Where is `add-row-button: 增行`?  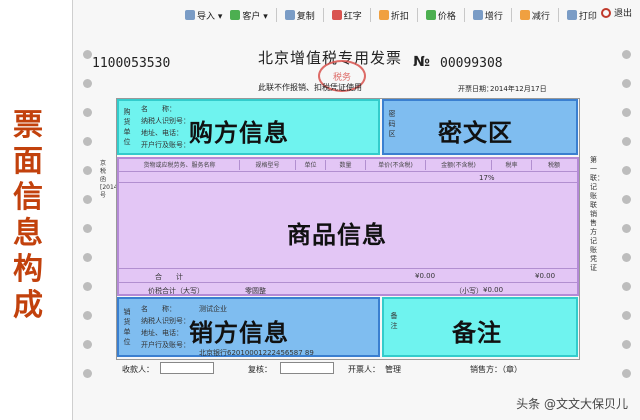 add-row-button: 增行 is located at coordinates (488, 15).